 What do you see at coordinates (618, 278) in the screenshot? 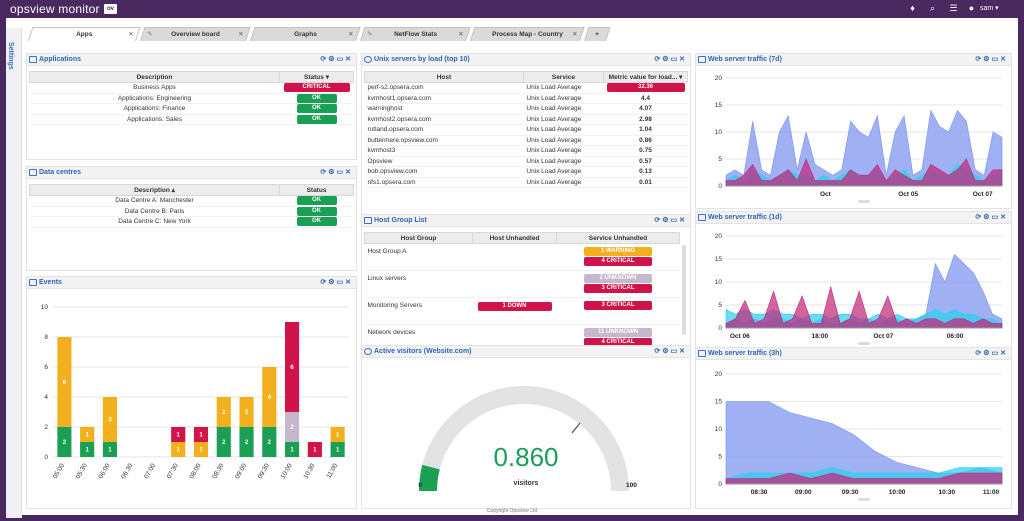
I see `service-status-badge: 2 UNKNOWN` at bounding box center [618, 278].